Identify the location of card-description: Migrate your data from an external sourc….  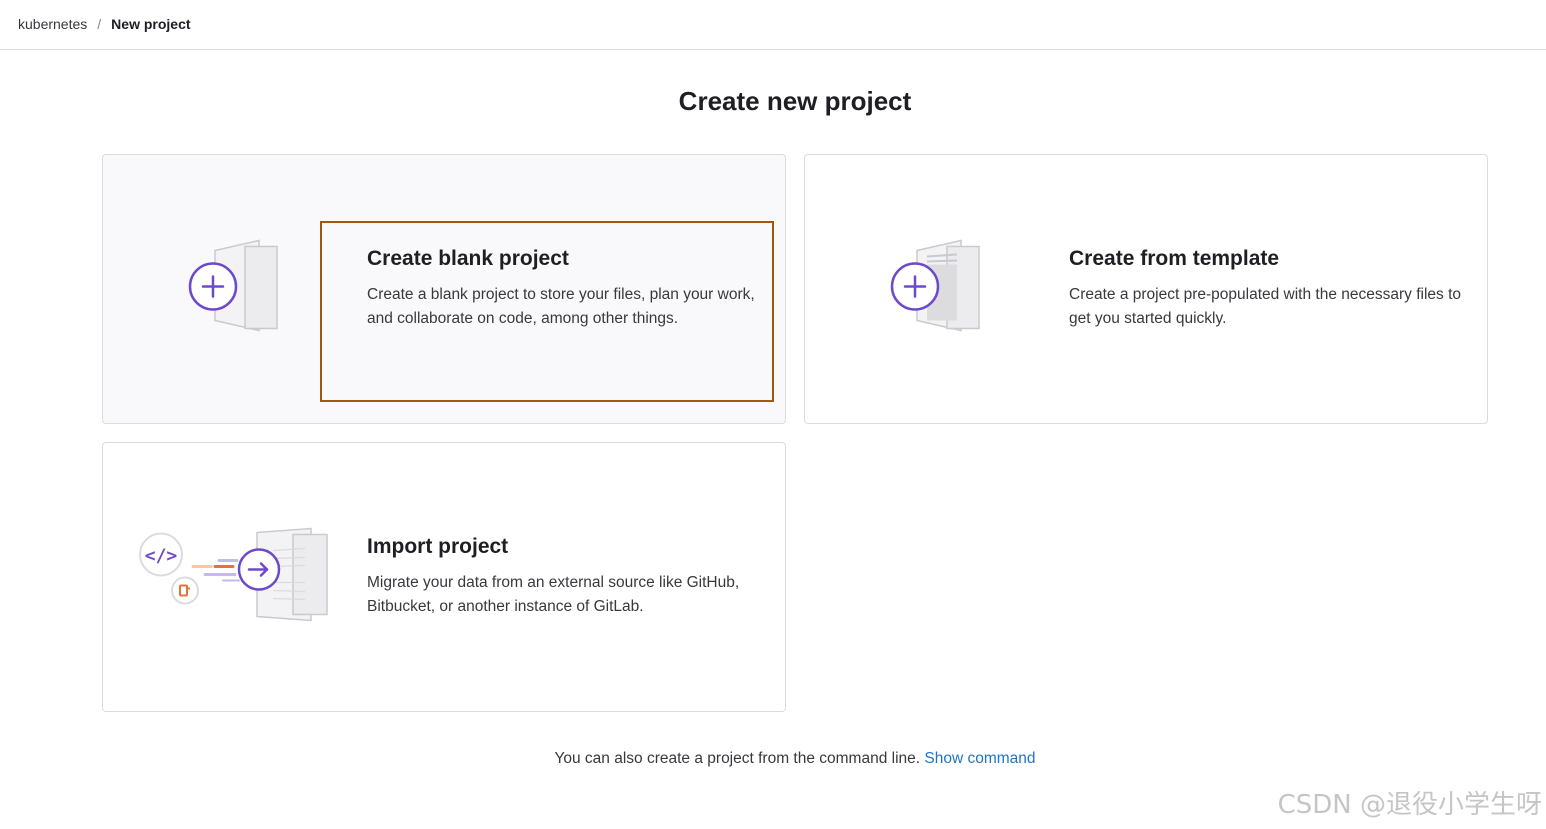
(553, 594).